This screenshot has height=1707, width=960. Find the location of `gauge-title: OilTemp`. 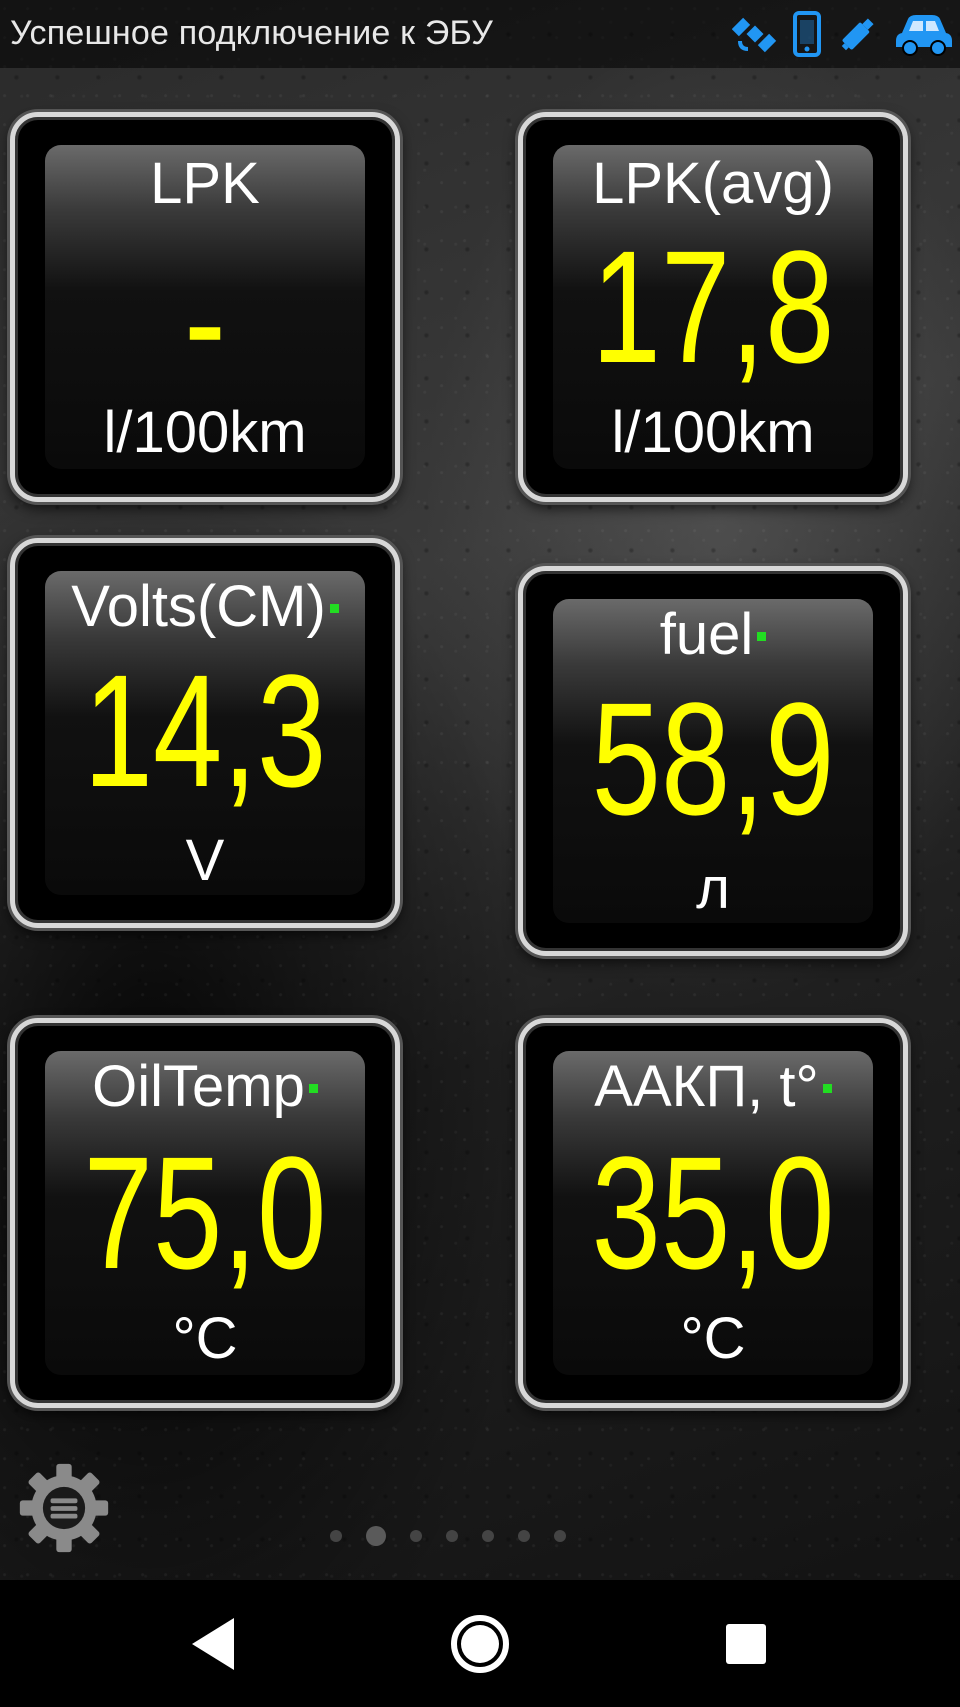

gauge-title: OilTemp is located at coordinates (205, 1086).